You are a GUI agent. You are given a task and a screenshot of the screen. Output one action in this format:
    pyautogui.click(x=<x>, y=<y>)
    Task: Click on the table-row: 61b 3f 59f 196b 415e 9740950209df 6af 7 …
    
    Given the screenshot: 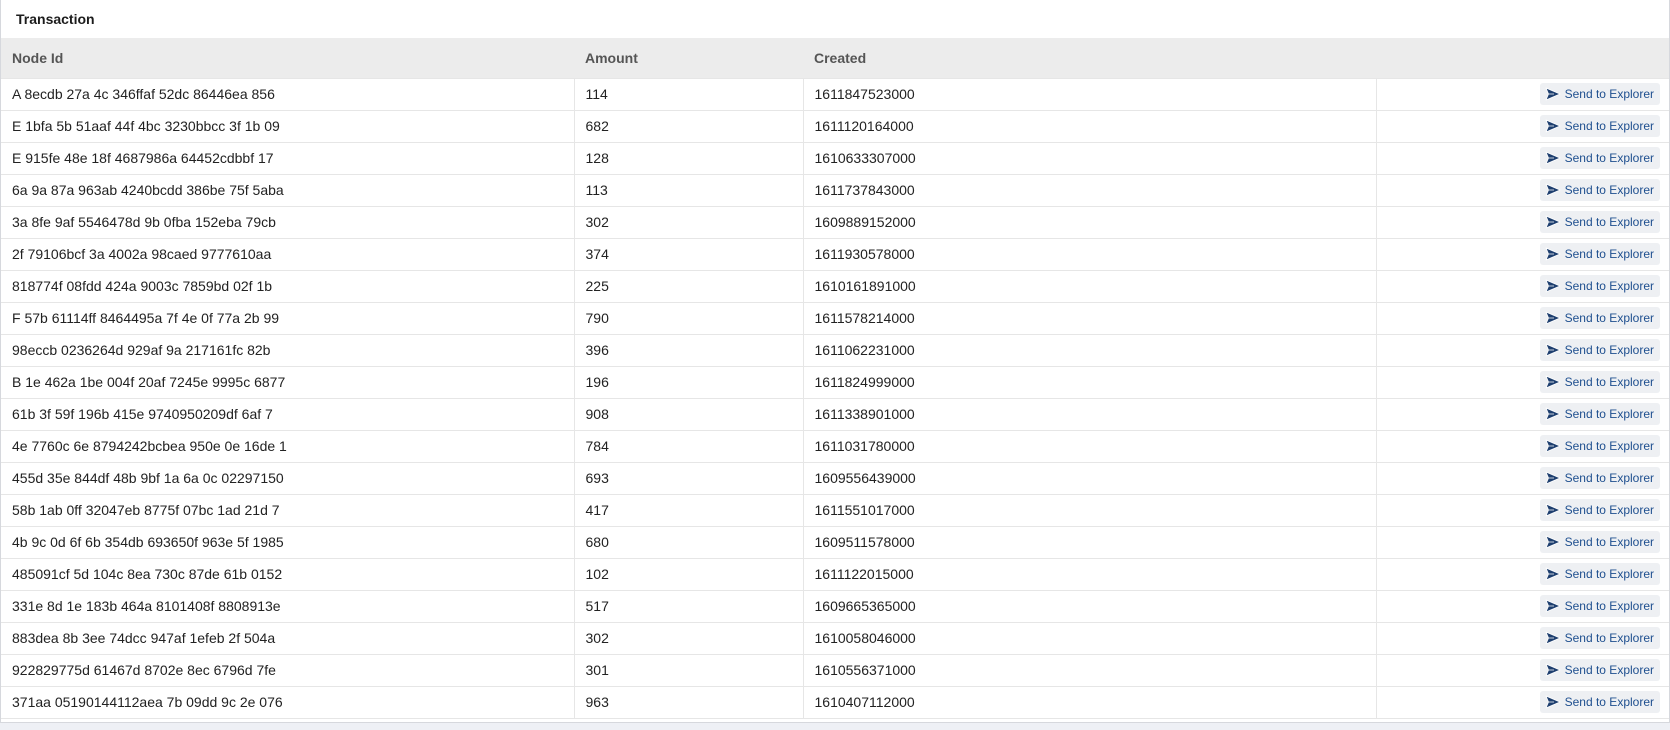 What is the action you would take?
    pyautogui.click(x=835, y=414)
    